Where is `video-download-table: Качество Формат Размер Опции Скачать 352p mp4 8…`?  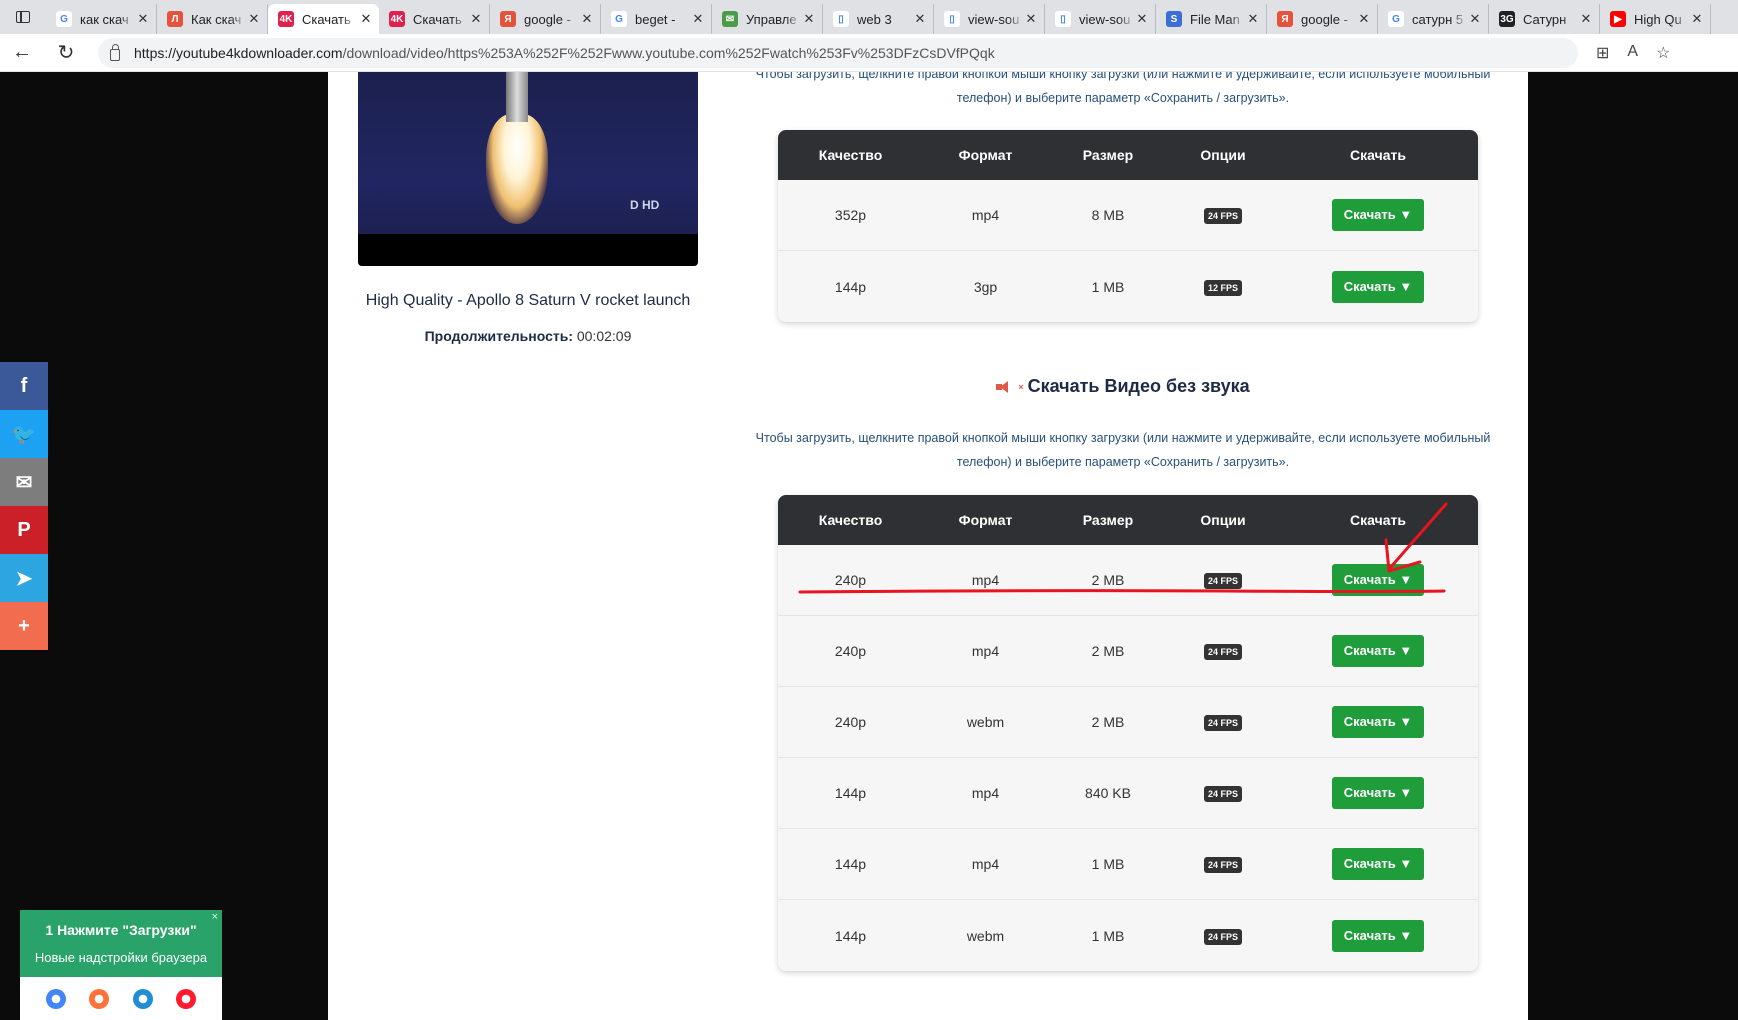 video-download-table: Качество Формат Размер Опции Скачать 352p mp4 8… is located at coordinates (1128, 226).